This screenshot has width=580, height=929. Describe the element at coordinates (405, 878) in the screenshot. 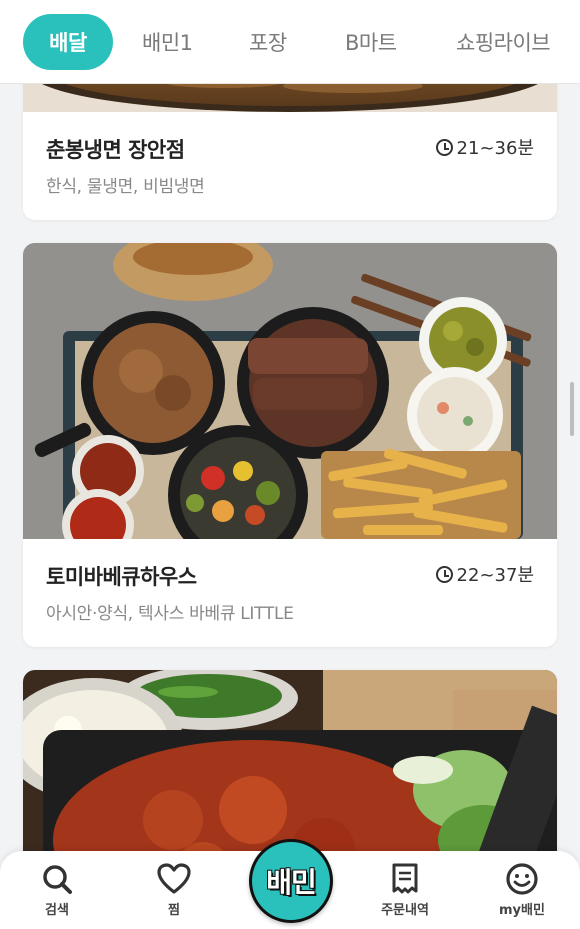

I see `receipt-icon` at that location.